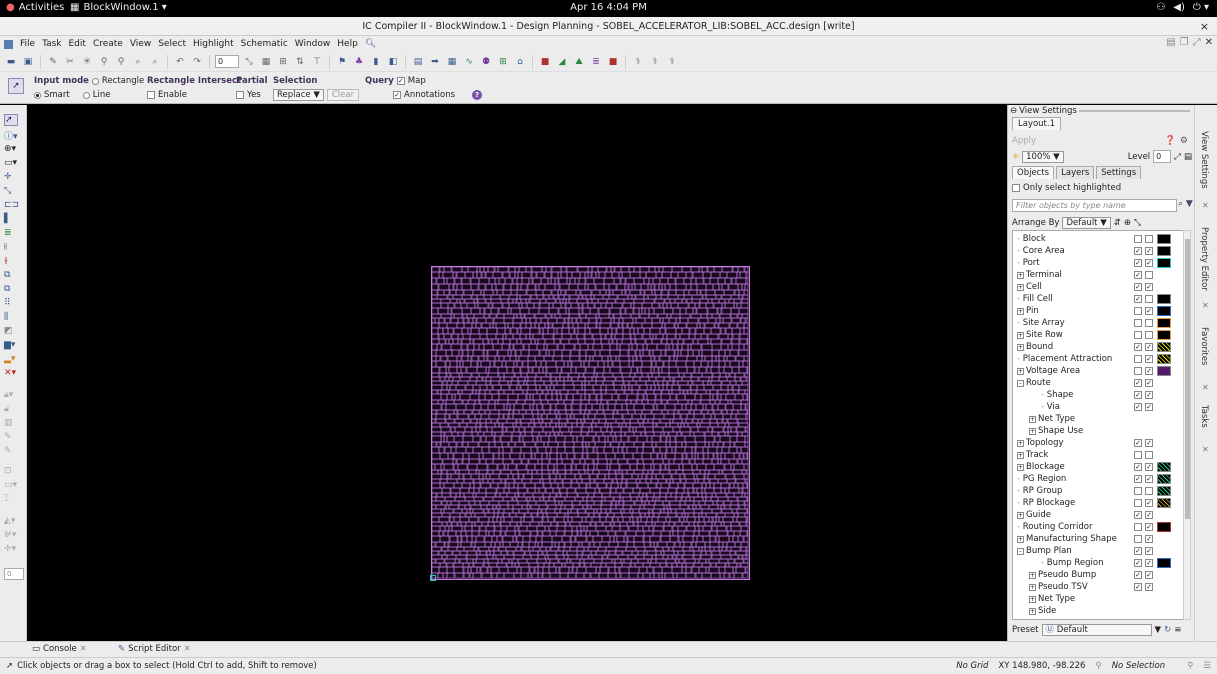 Image resolution: width=1217 pixels, height=674 pixels. I want to click on tree-row: - RP Blockage ✓, so click(1093, 503).